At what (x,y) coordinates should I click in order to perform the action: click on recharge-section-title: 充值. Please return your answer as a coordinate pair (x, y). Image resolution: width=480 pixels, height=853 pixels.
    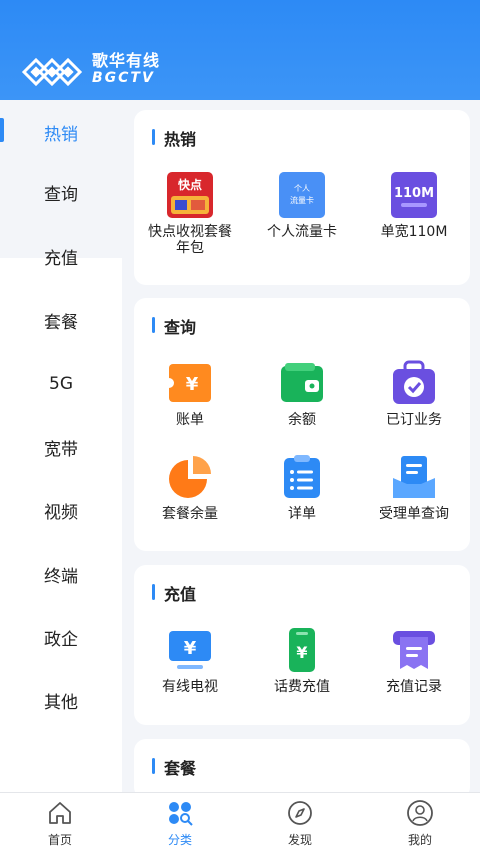
    Looking at the image, I should click on (174, 593).